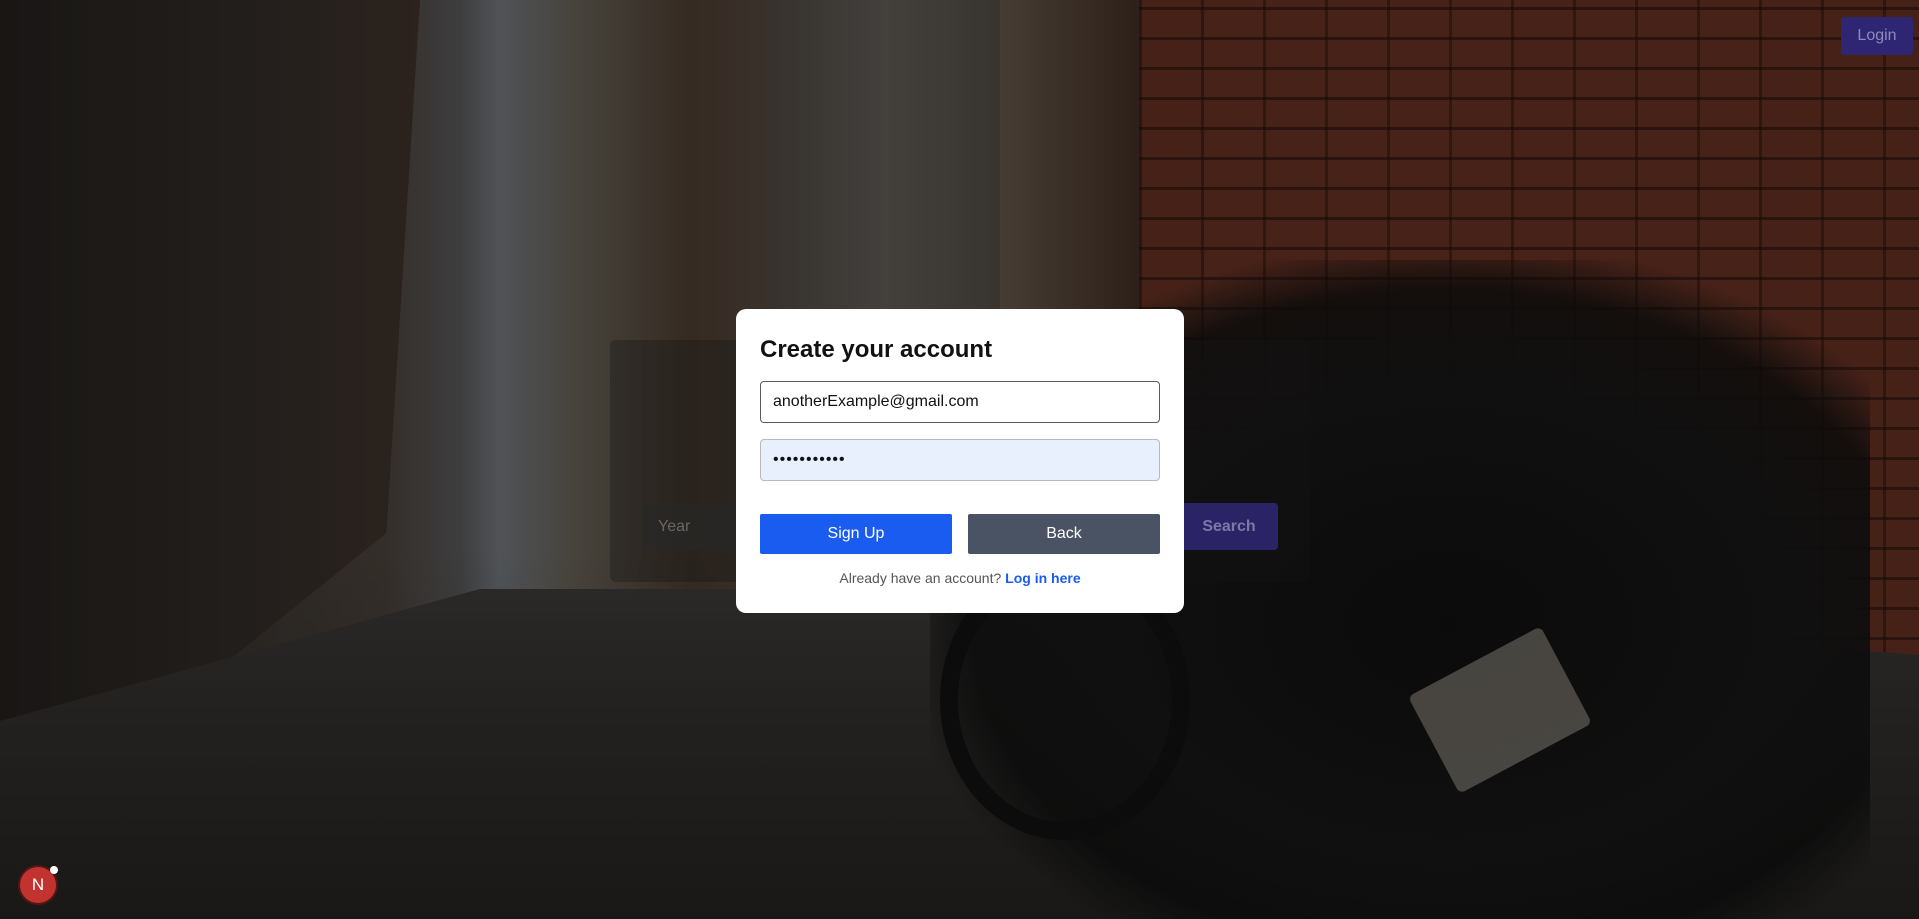  I want to click on password-field, so click(960, 460).